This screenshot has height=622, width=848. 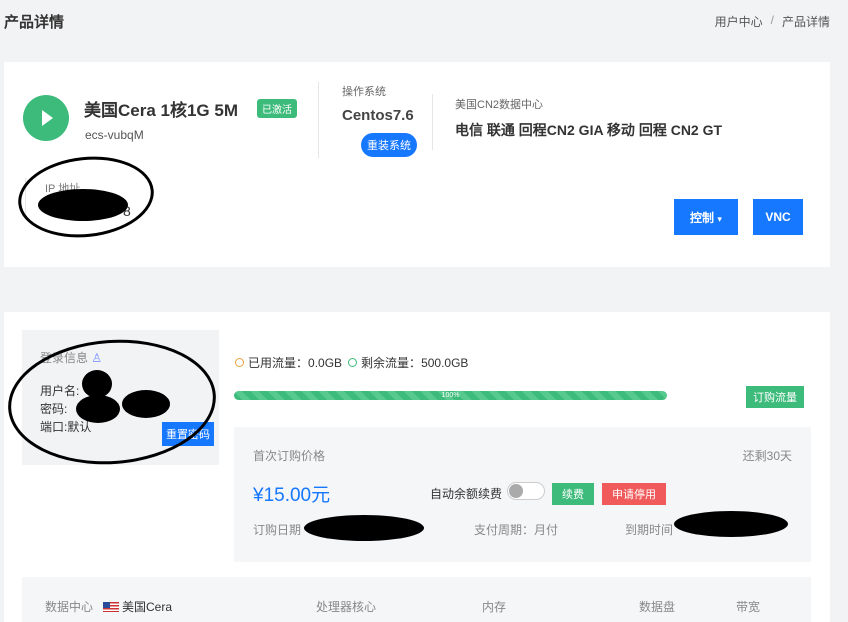 What do you see at coordinates (739, 21) in the screenshot?
I see `breadcrumb-home: 用户中心` at bounding box center [739, 21].